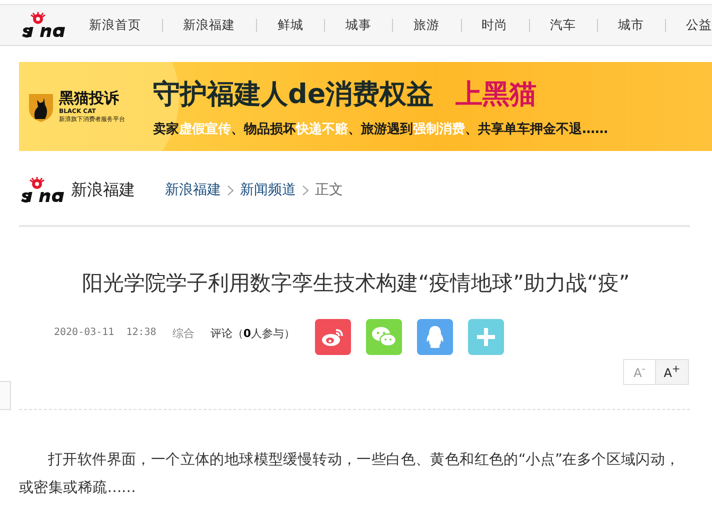  I want to click on breadcrumb-link: 新闻频道, so click(268, 190).